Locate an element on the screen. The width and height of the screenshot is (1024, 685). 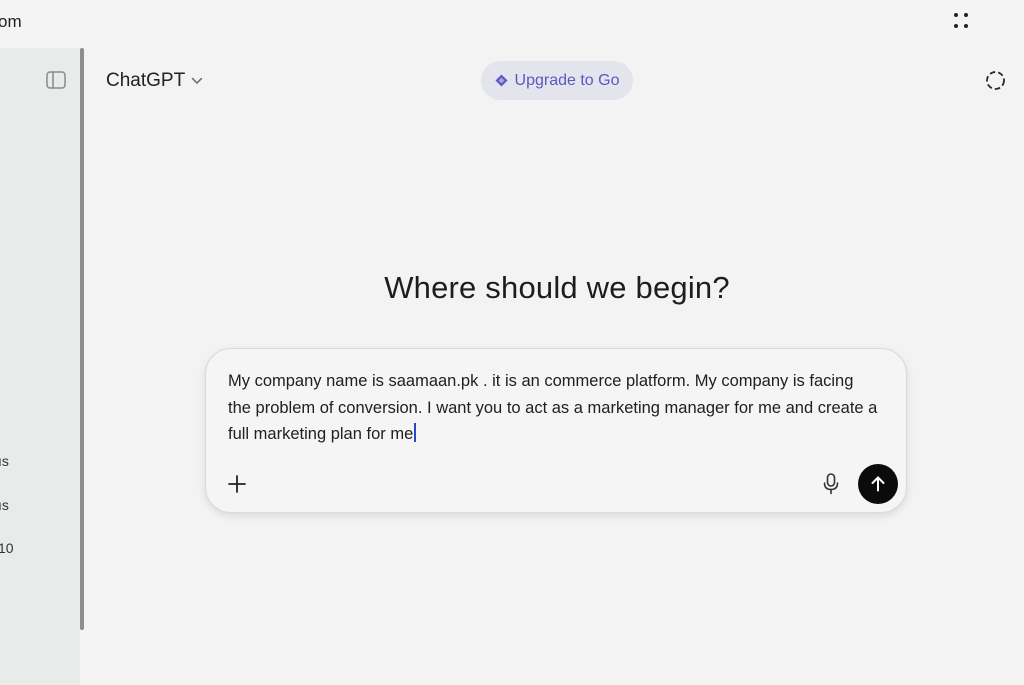
arrow-up-icon is located at coordinates (878, 484).